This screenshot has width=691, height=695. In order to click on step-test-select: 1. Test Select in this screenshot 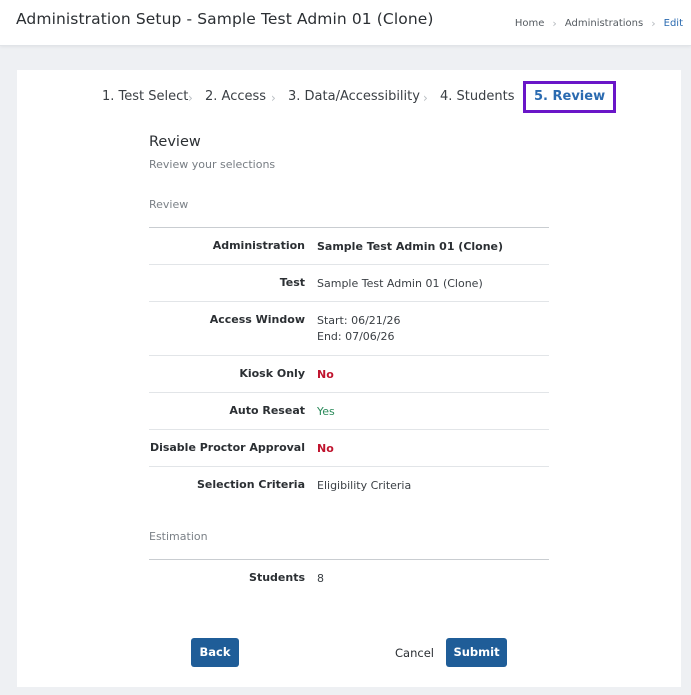, I will do `click(145, 97)`.